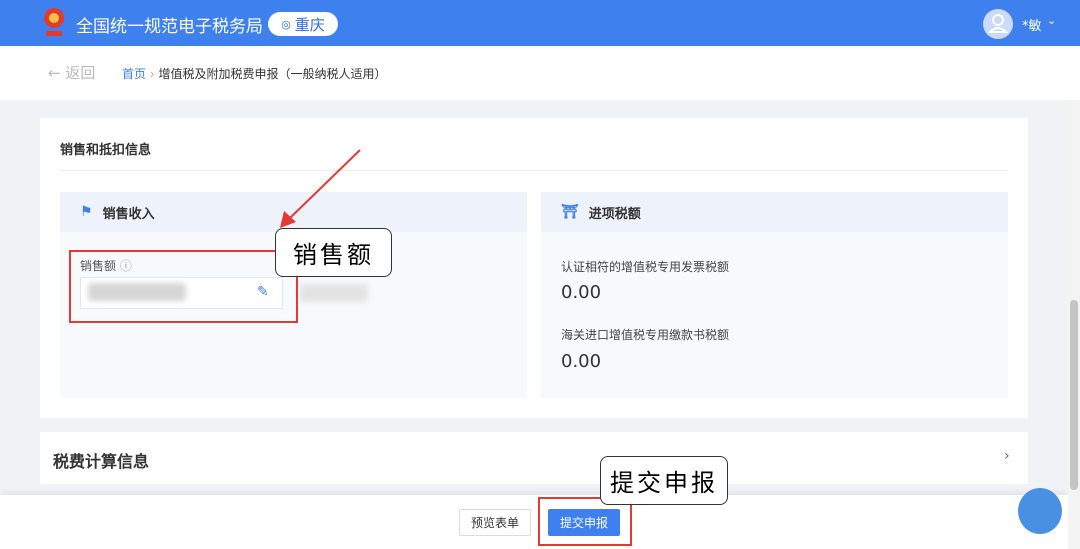  What do you see at coordinates (664, 480) in the screenshot?
I see `submit-callout: 提交申报` at bounding box center [664, 480].